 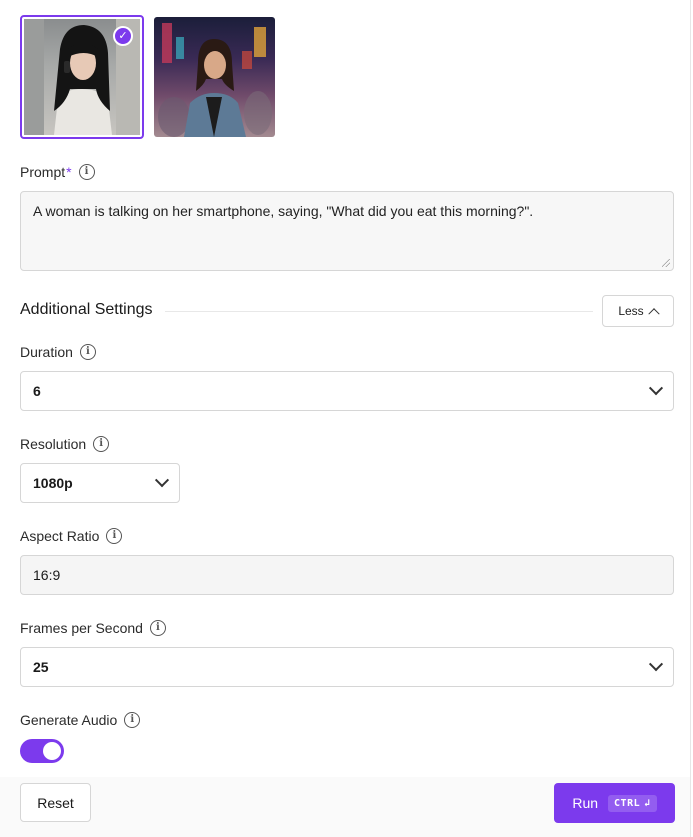 I want to click on duration-value: 6, so click(x=37, y=391).